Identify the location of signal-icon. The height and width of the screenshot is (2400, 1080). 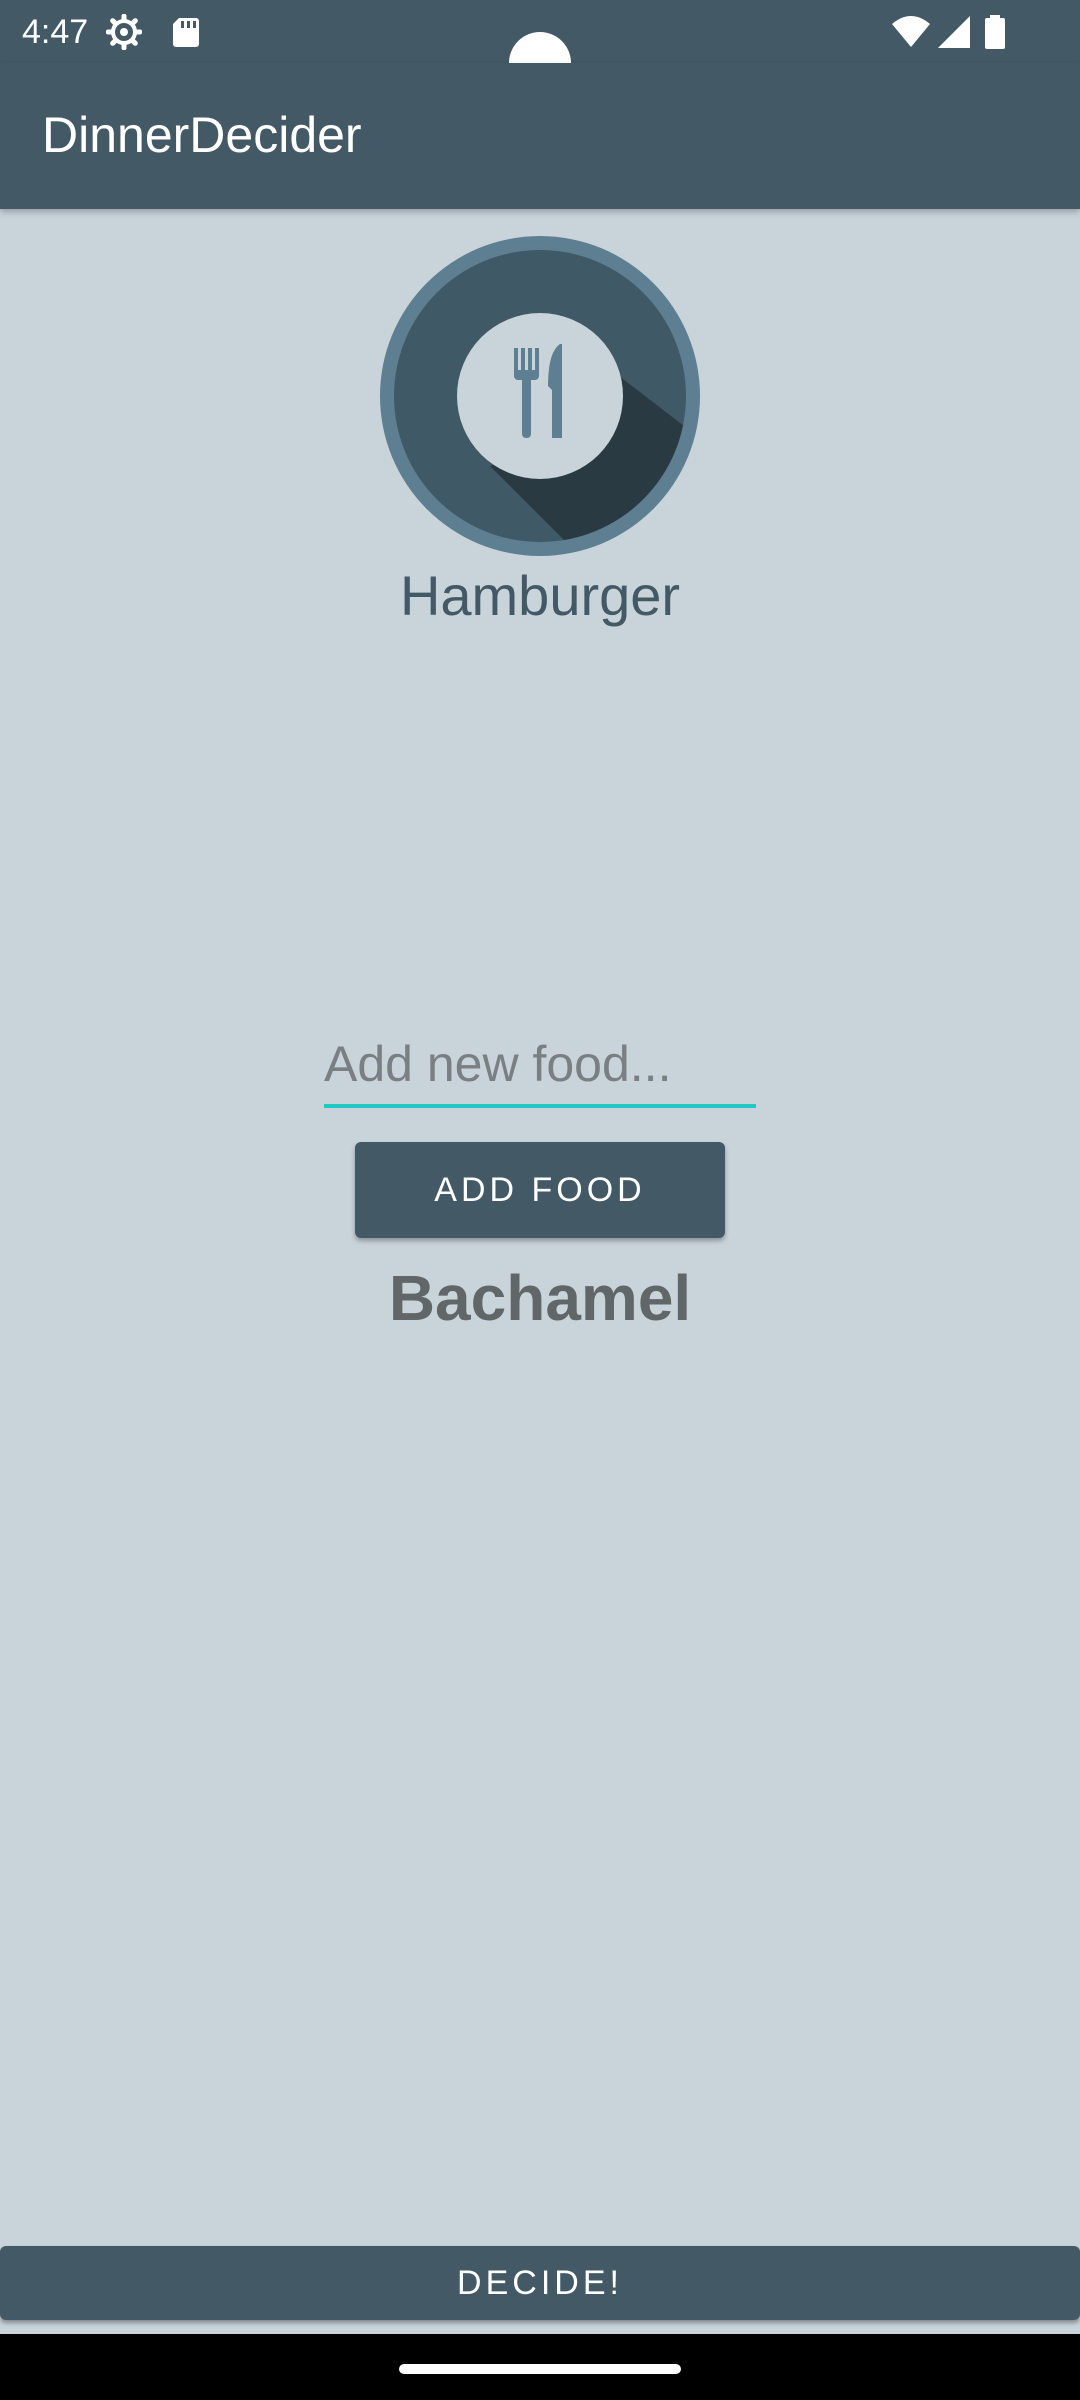
(954, 32).